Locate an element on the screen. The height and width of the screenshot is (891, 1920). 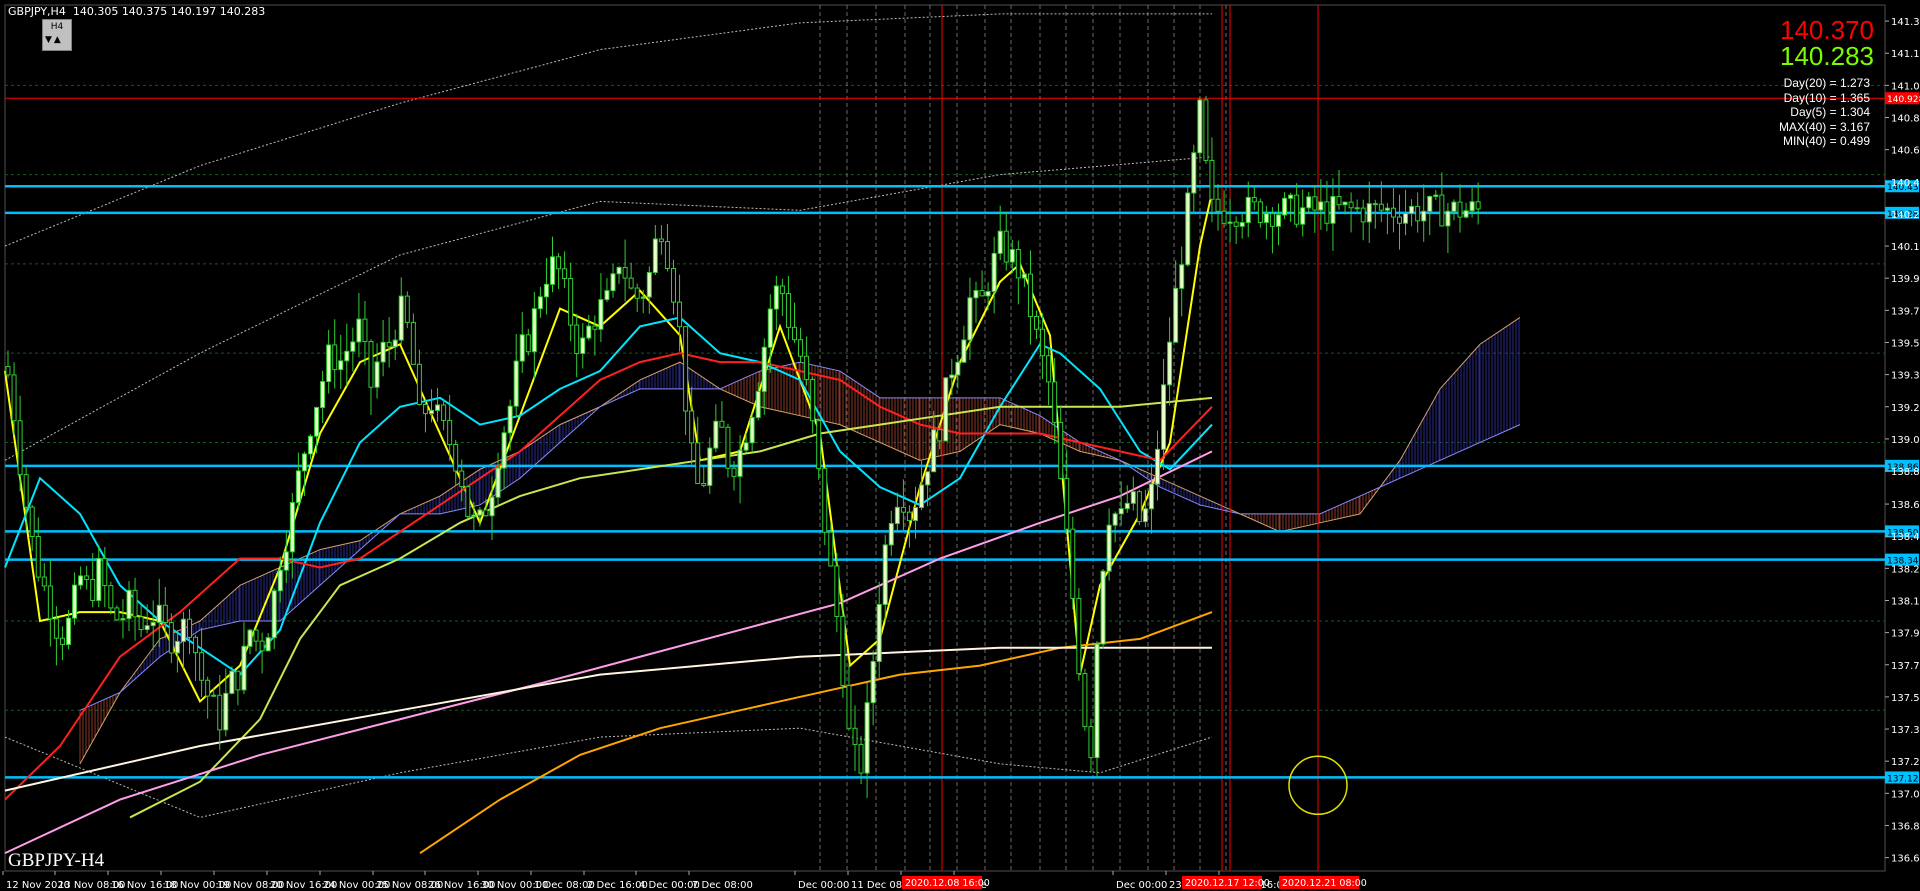
y-tick-label: 141.000 is located at coordinates (1905, 86).